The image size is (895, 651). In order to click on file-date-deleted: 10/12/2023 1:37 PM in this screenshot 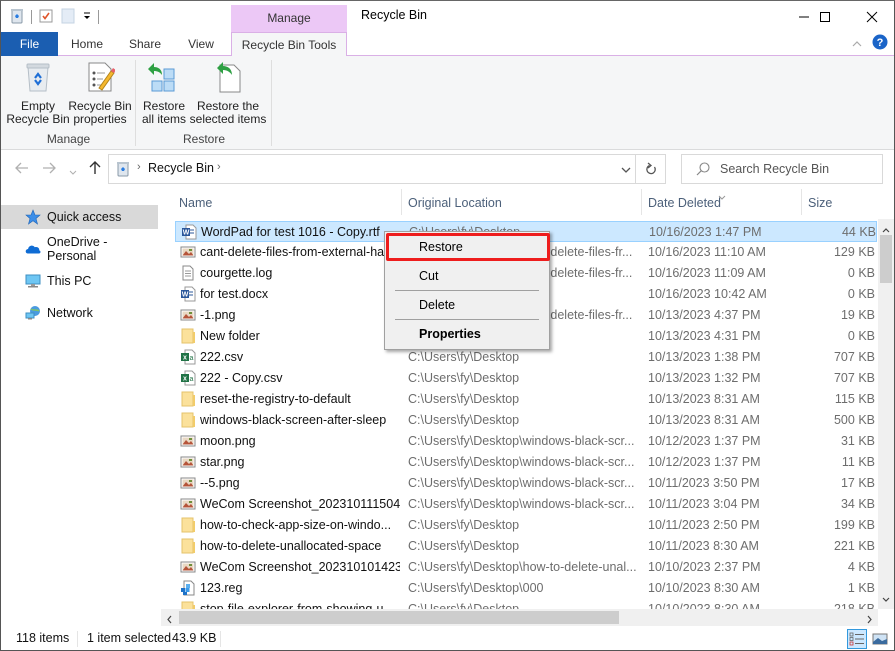, I will do `click(704, 441)`.